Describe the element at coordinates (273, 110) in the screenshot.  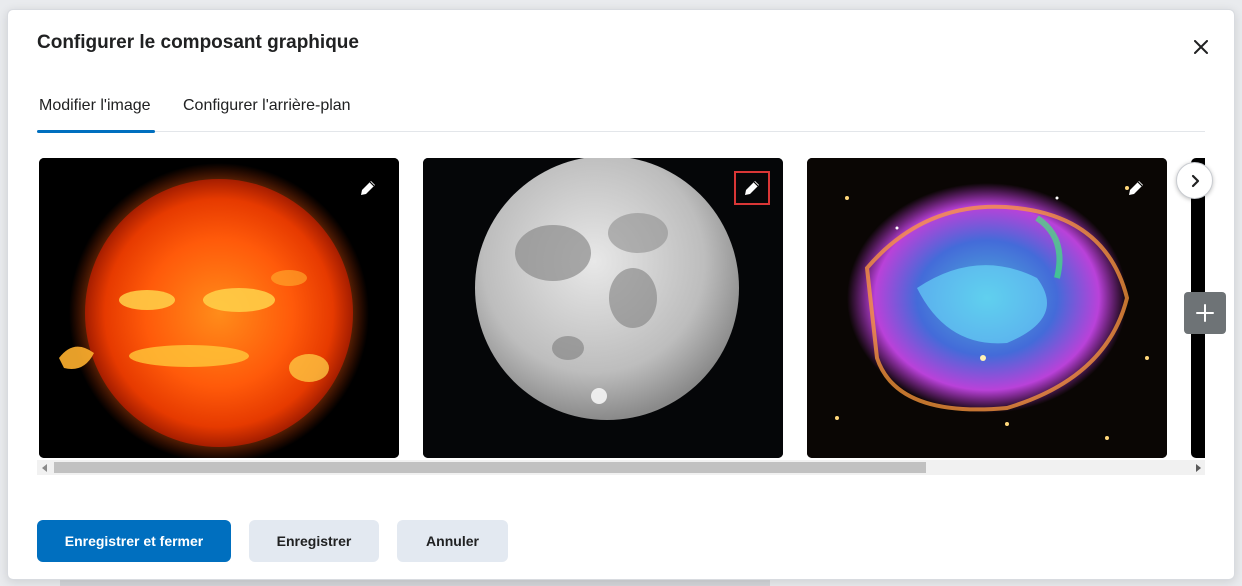
I see `tab-configure-background: Configurer l'arrière-plan` at that location.